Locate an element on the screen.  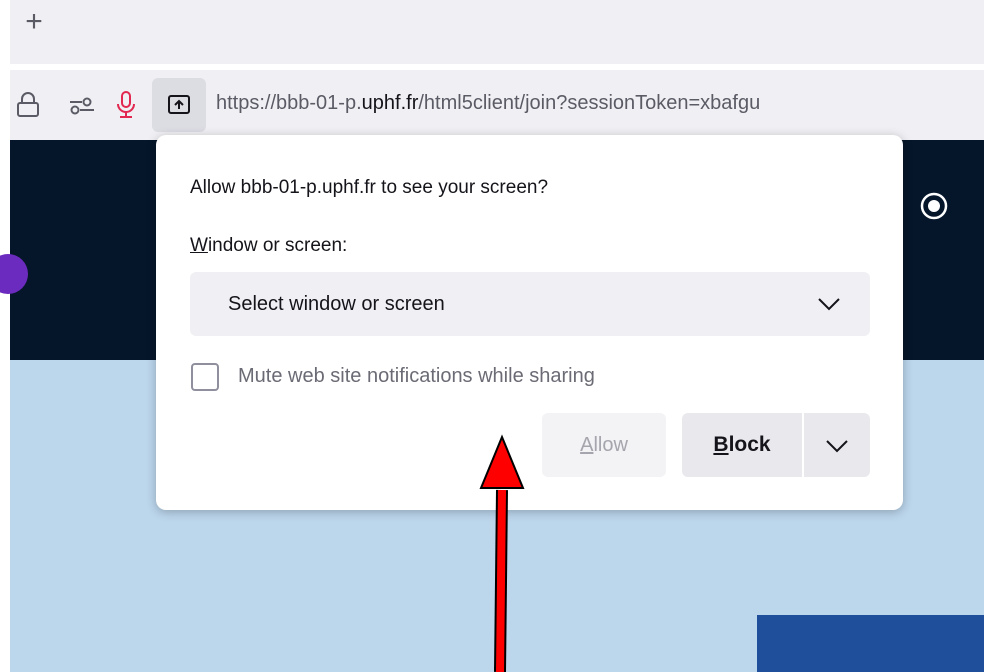
page-presentation-block is located at coordinates (870, 643).